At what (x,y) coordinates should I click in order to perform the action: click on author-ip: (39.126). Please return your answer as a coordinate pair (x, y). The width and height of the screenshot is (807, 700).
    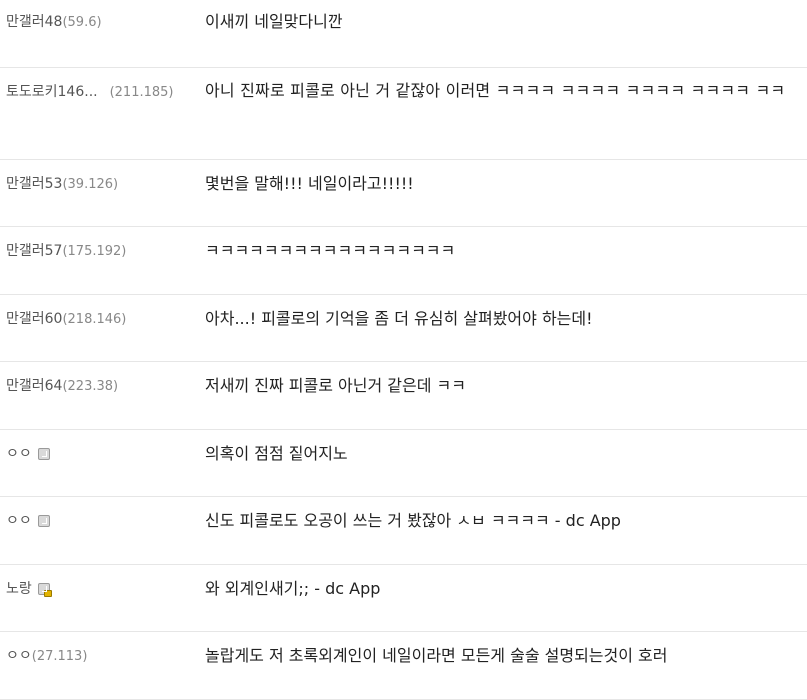
    Looking at the image, I should click on (90, 184).